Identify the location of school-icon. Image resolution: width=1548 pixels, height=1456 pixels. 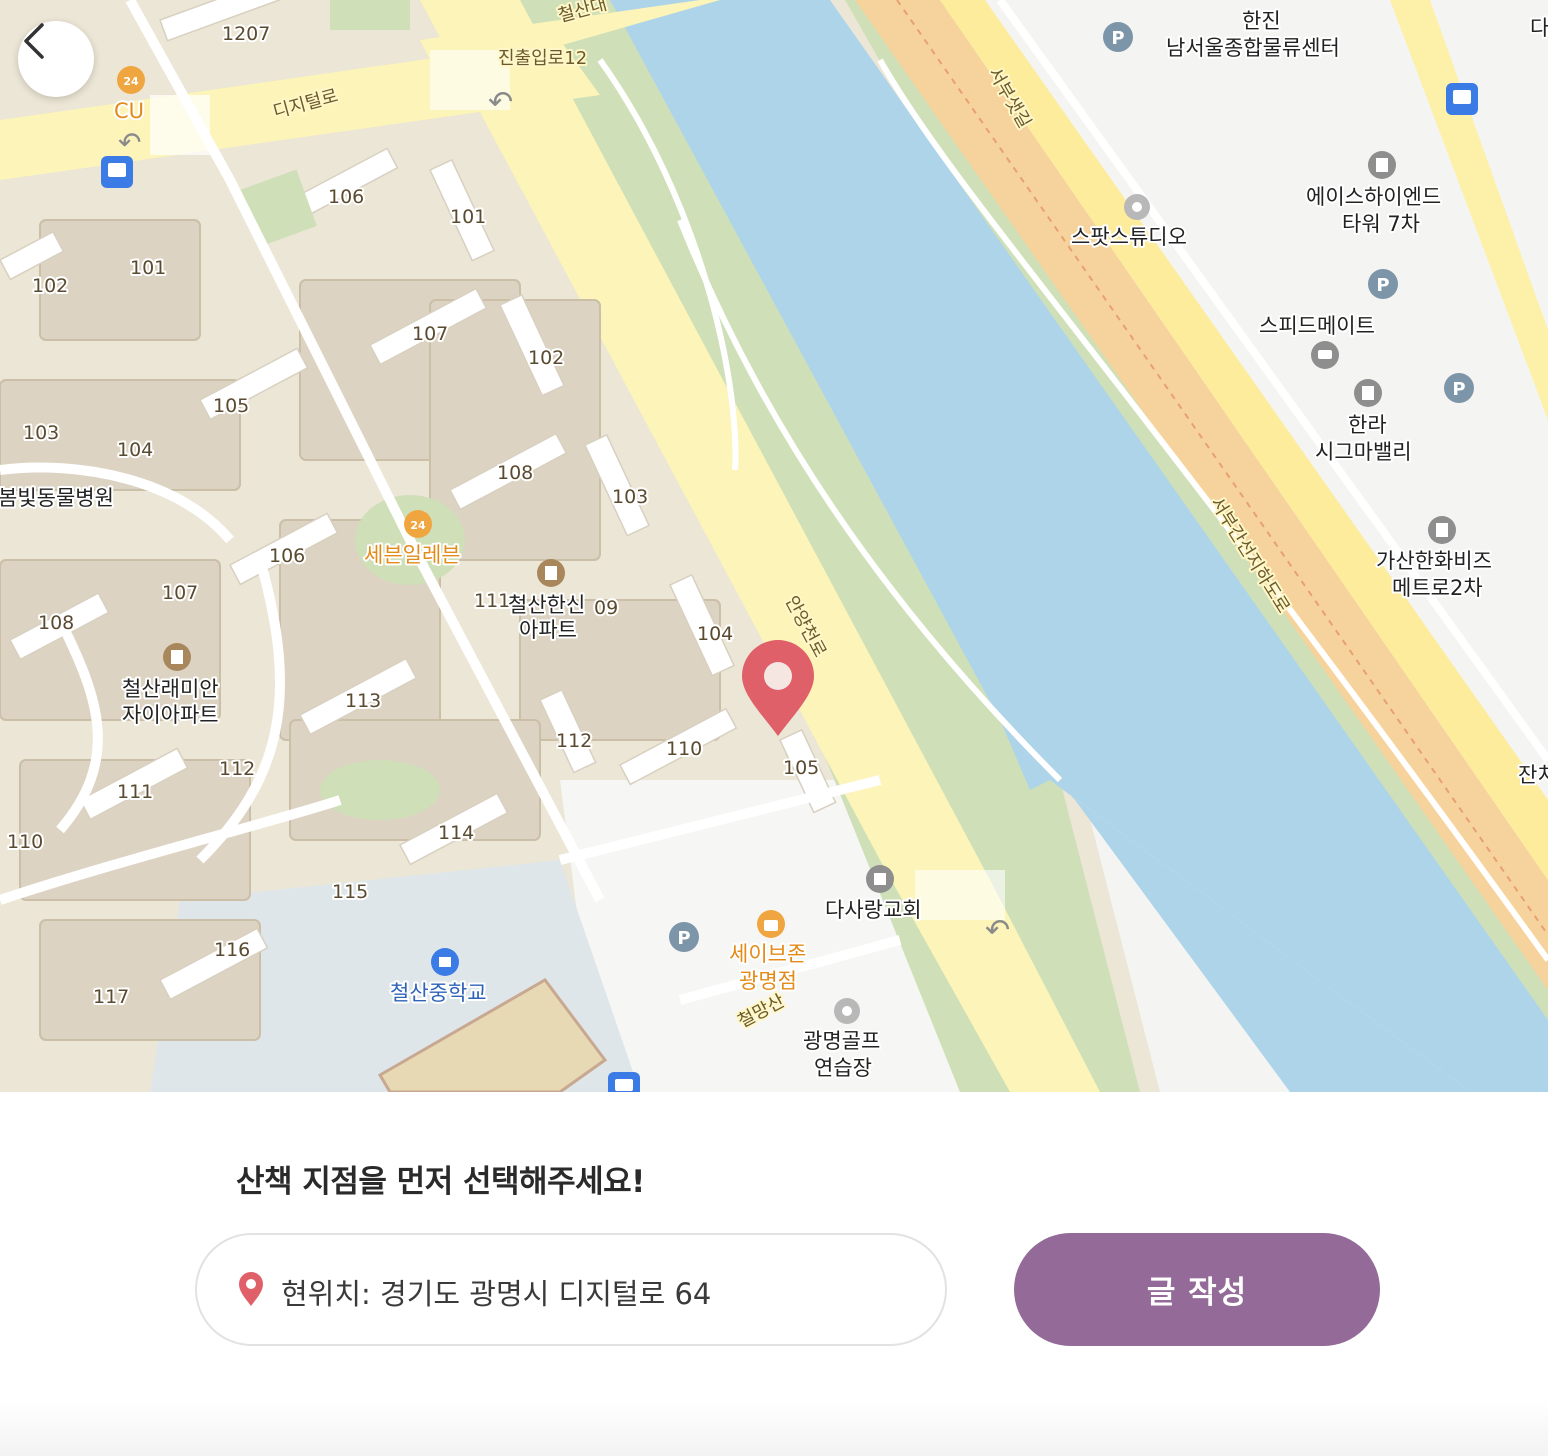
(445, 962).